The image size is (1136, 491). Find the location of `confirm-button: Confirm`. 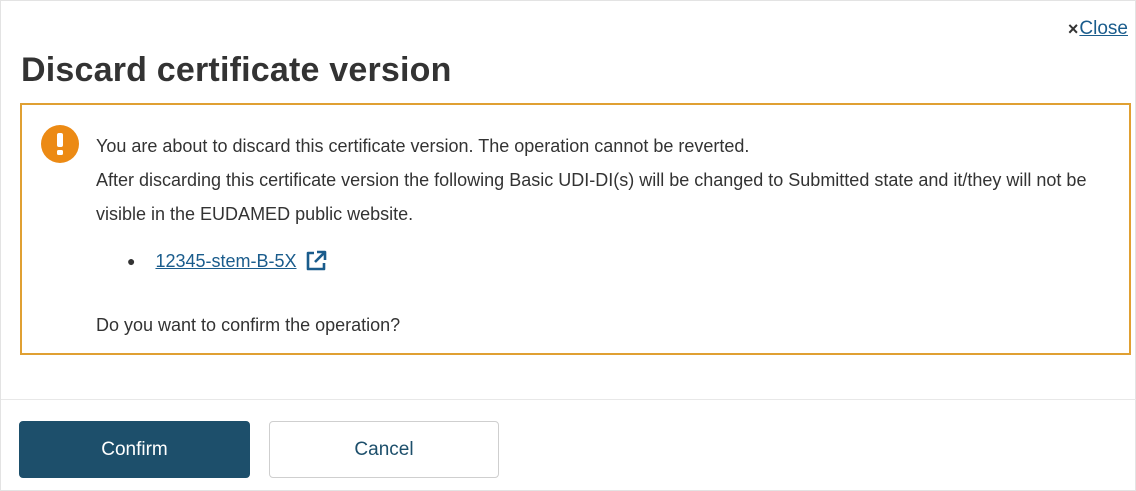

confirm-button: Confirm is located at coordinates (134, 449).